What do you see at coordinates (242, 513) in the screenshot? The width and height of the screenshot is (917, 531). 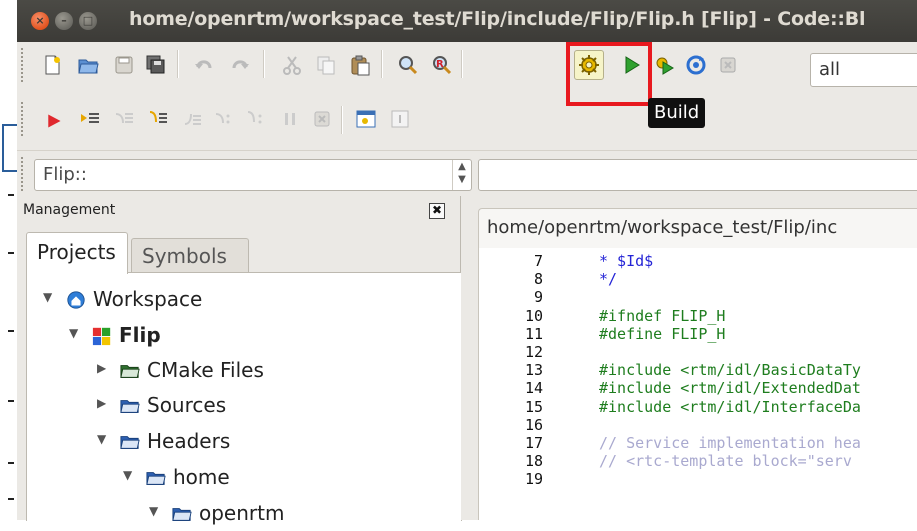 I see `tree-node-label: openrtm` at bounding box center [242, 513].